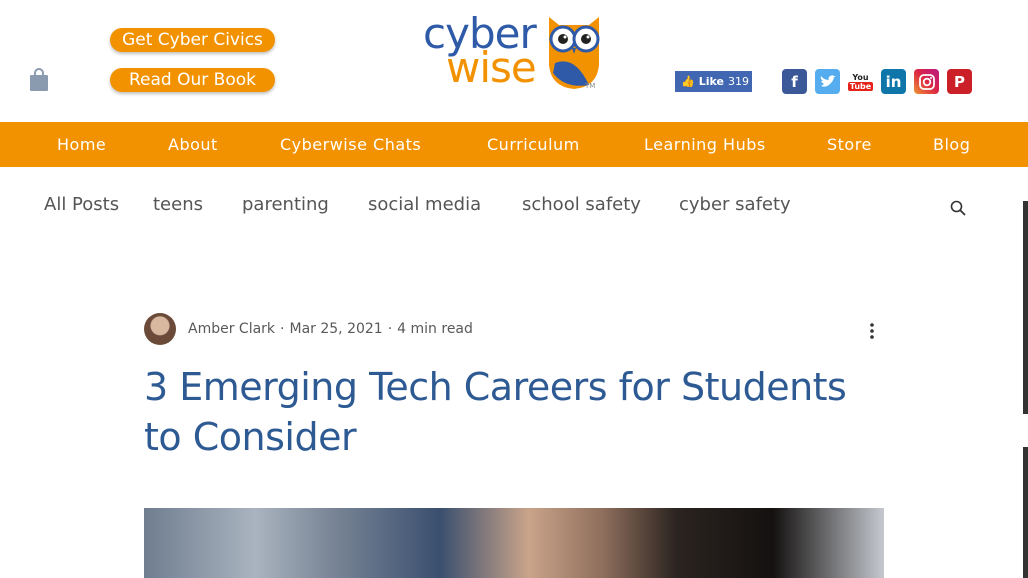 Image resolution: width=1028 pixels, height=578 pixels. I want to click on nav-home: Home, so click(81, 144).